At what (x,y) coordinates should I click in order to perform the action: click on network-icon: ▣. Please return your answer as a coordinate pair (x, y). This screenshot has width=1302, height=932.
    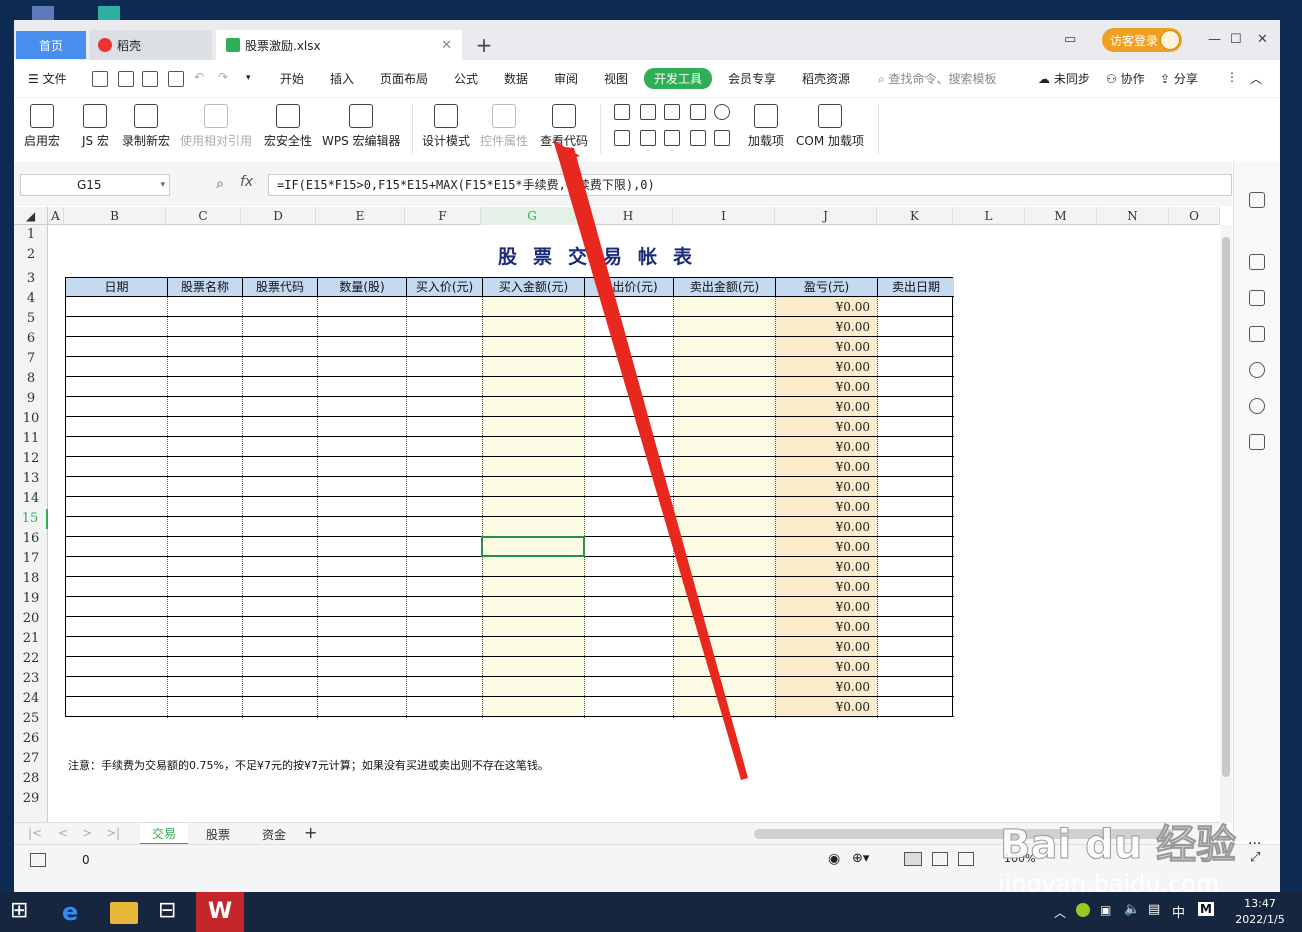
    Looking at the image, I should click on (1105, 910).